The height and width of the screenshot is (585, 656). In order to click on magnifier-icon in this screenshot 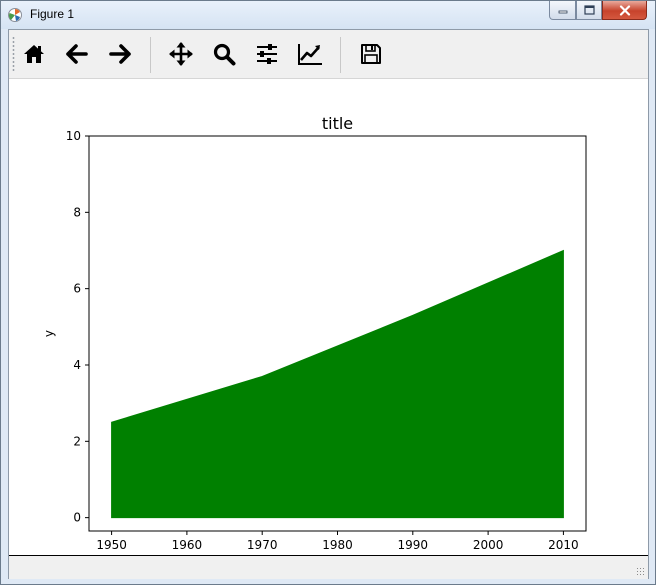, I will do `click(224, 54)`.